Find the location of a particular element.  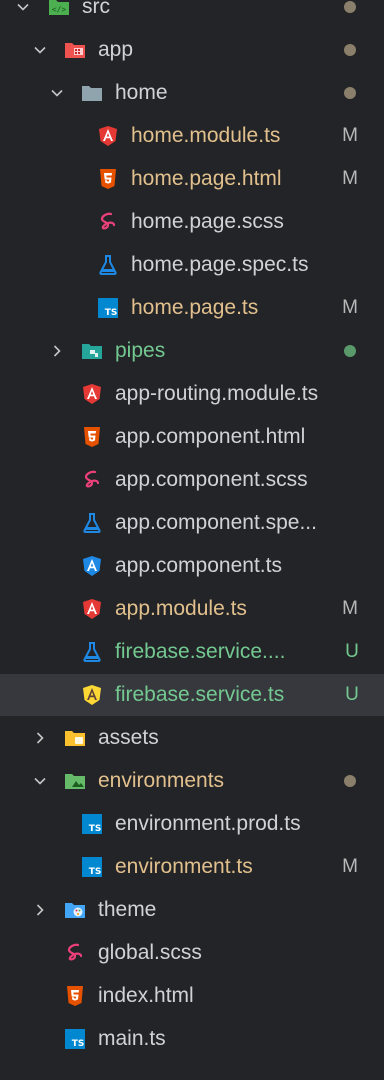

tree-item-label: index.html is located at coordinates (146, 995).